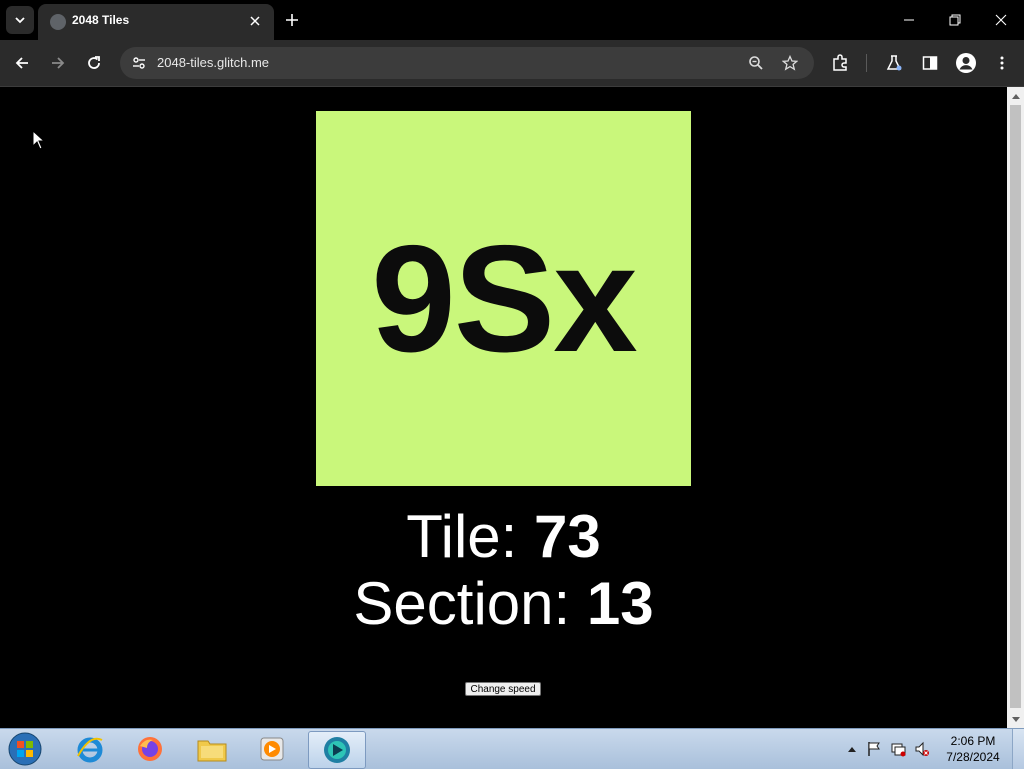 This screenshot has height=769, width=1024. What do you see at coordinates (467, 63) in the screenshot?
I see `address-bar: 2048-tiles.glitch.me` at bounding box center [467, 63].